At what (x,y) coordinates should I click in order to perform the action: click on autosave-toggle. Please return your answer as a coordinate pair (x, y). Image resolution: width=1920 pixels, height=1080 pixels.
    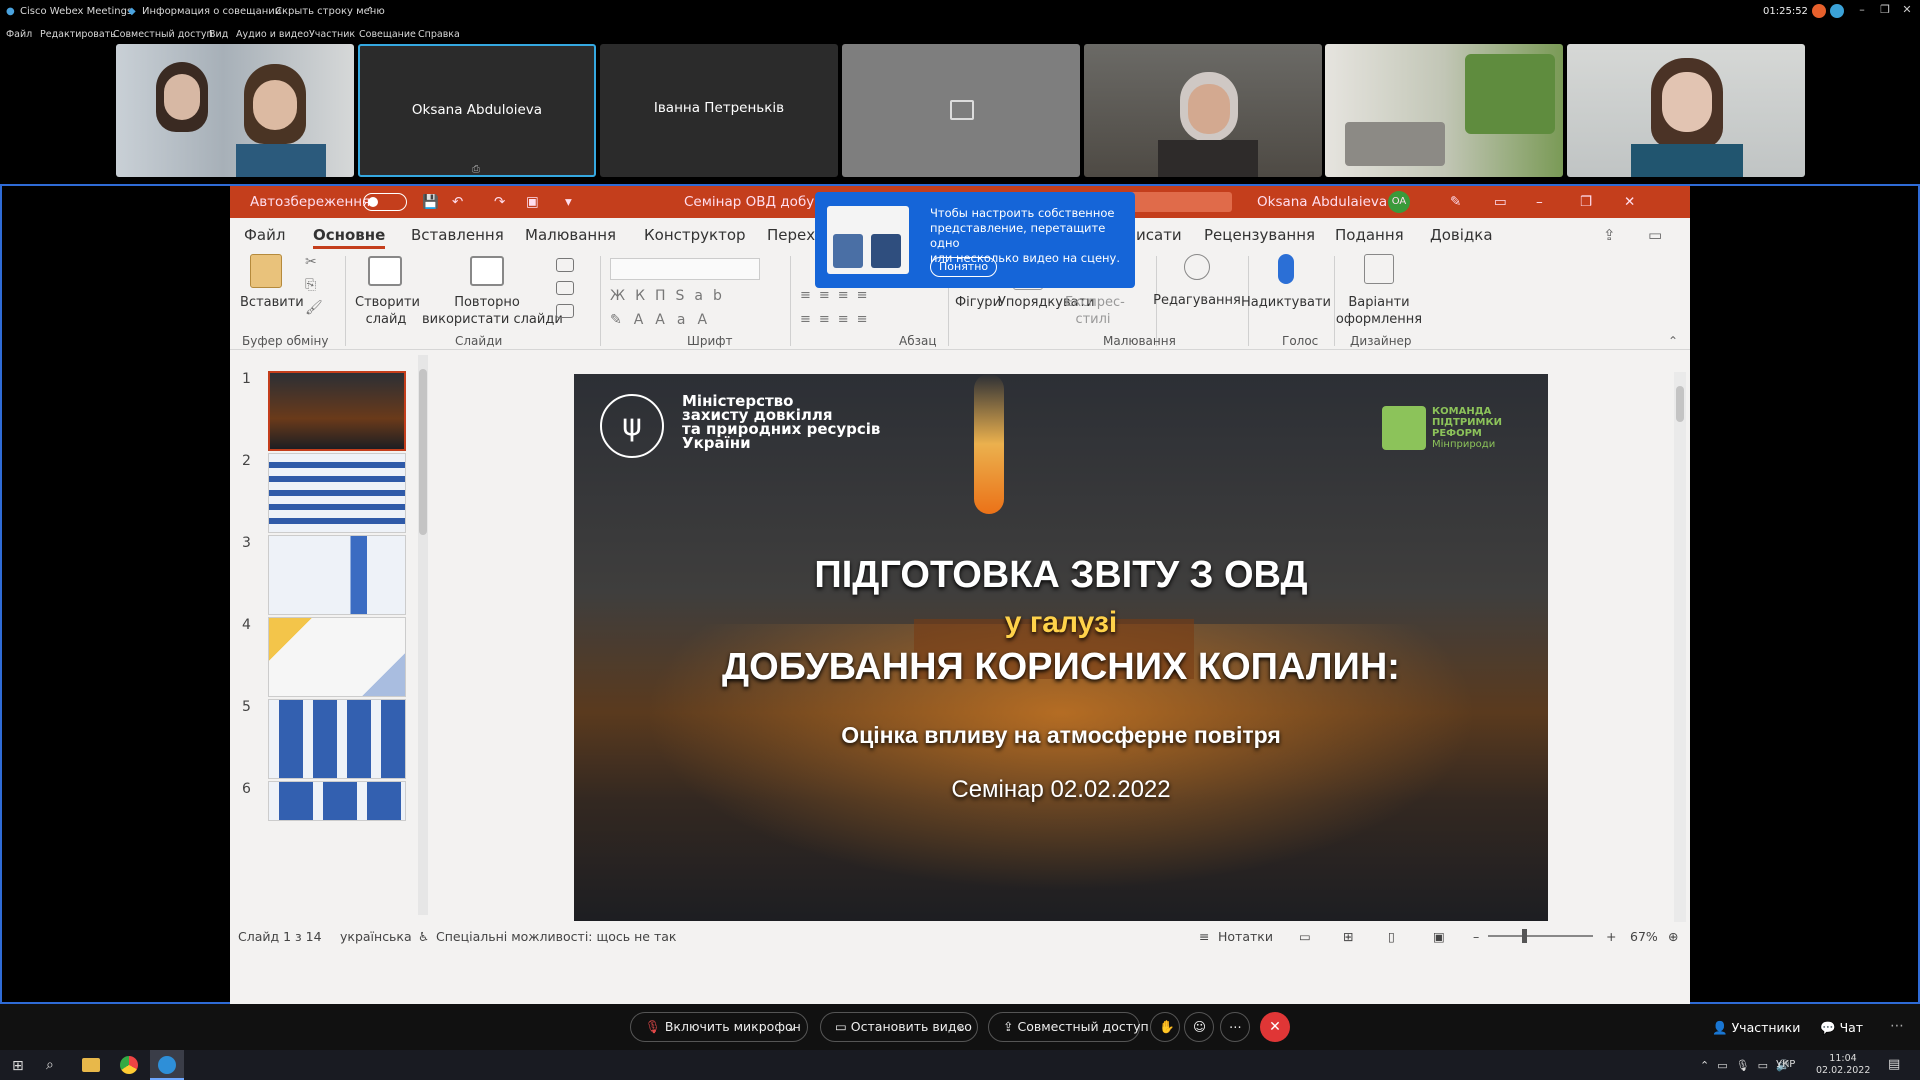
    Looking at the image, I should click on (385, 202).